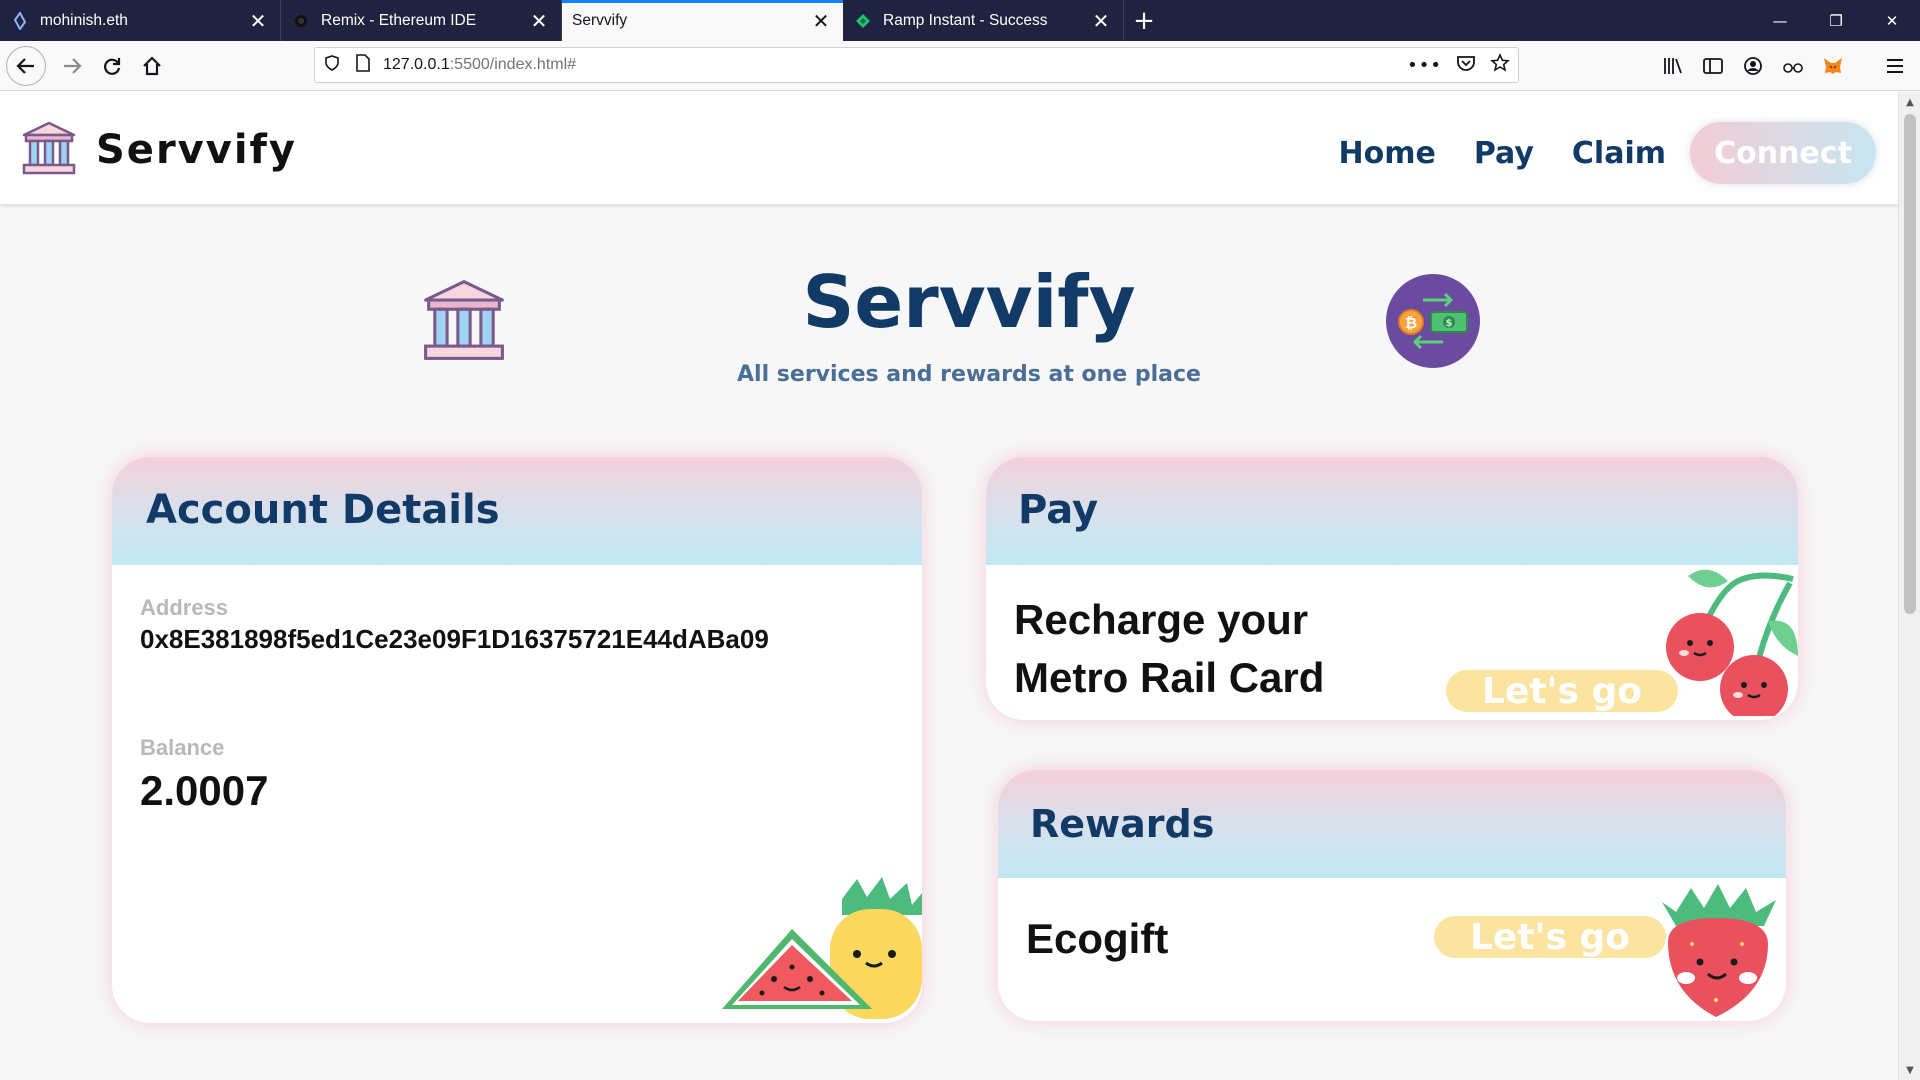 This screenshot has height=1080, width=1920. I want to click on url-host: 127.0.0.1, so click(416, 64).